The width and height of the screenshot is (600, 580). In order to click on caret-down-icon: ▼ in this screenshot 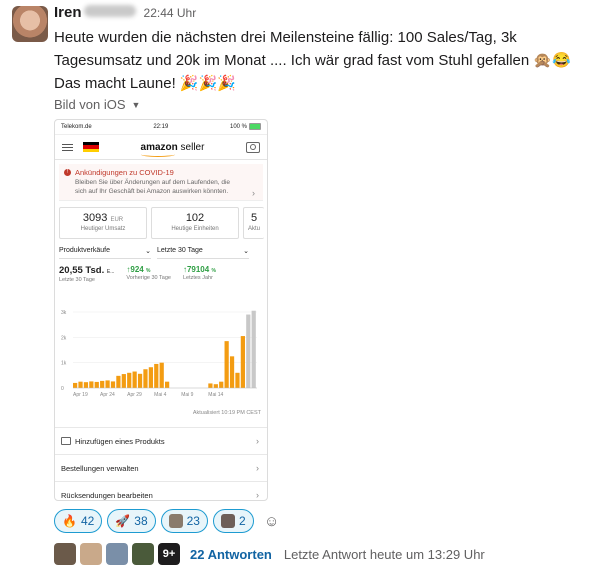, I will do `click(136, 104)`.